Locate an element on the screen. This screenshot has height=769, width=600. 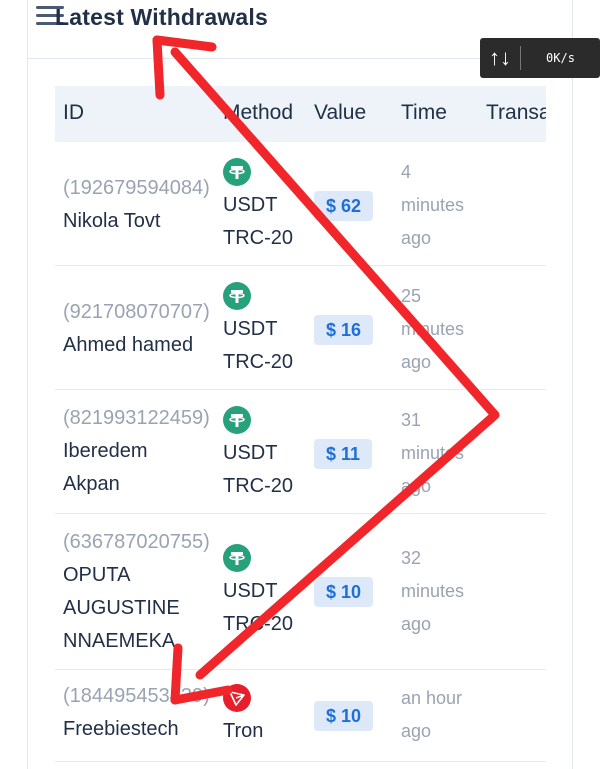
id-cell: (184495453439) Freebiestech is located at coordinates (143, 713).